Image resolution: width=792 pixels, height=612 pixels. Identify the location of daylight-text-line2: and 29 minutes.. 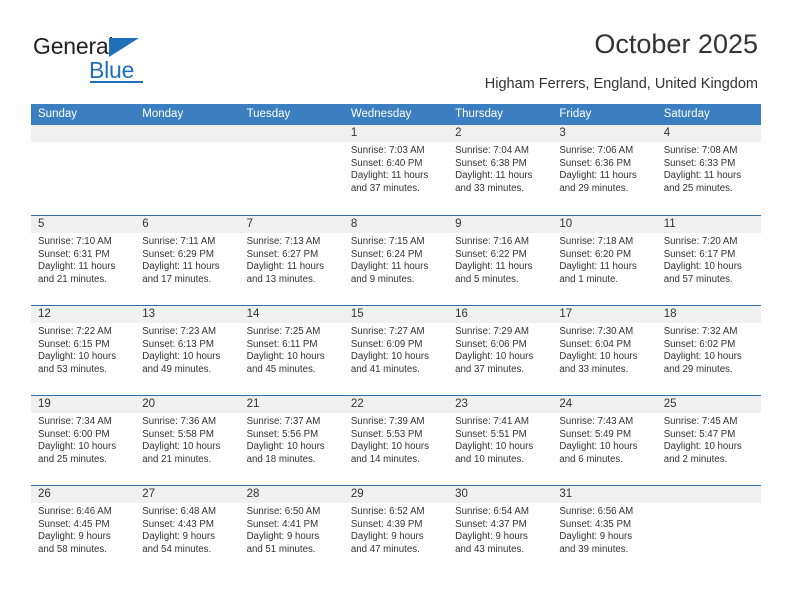
(698, 369).